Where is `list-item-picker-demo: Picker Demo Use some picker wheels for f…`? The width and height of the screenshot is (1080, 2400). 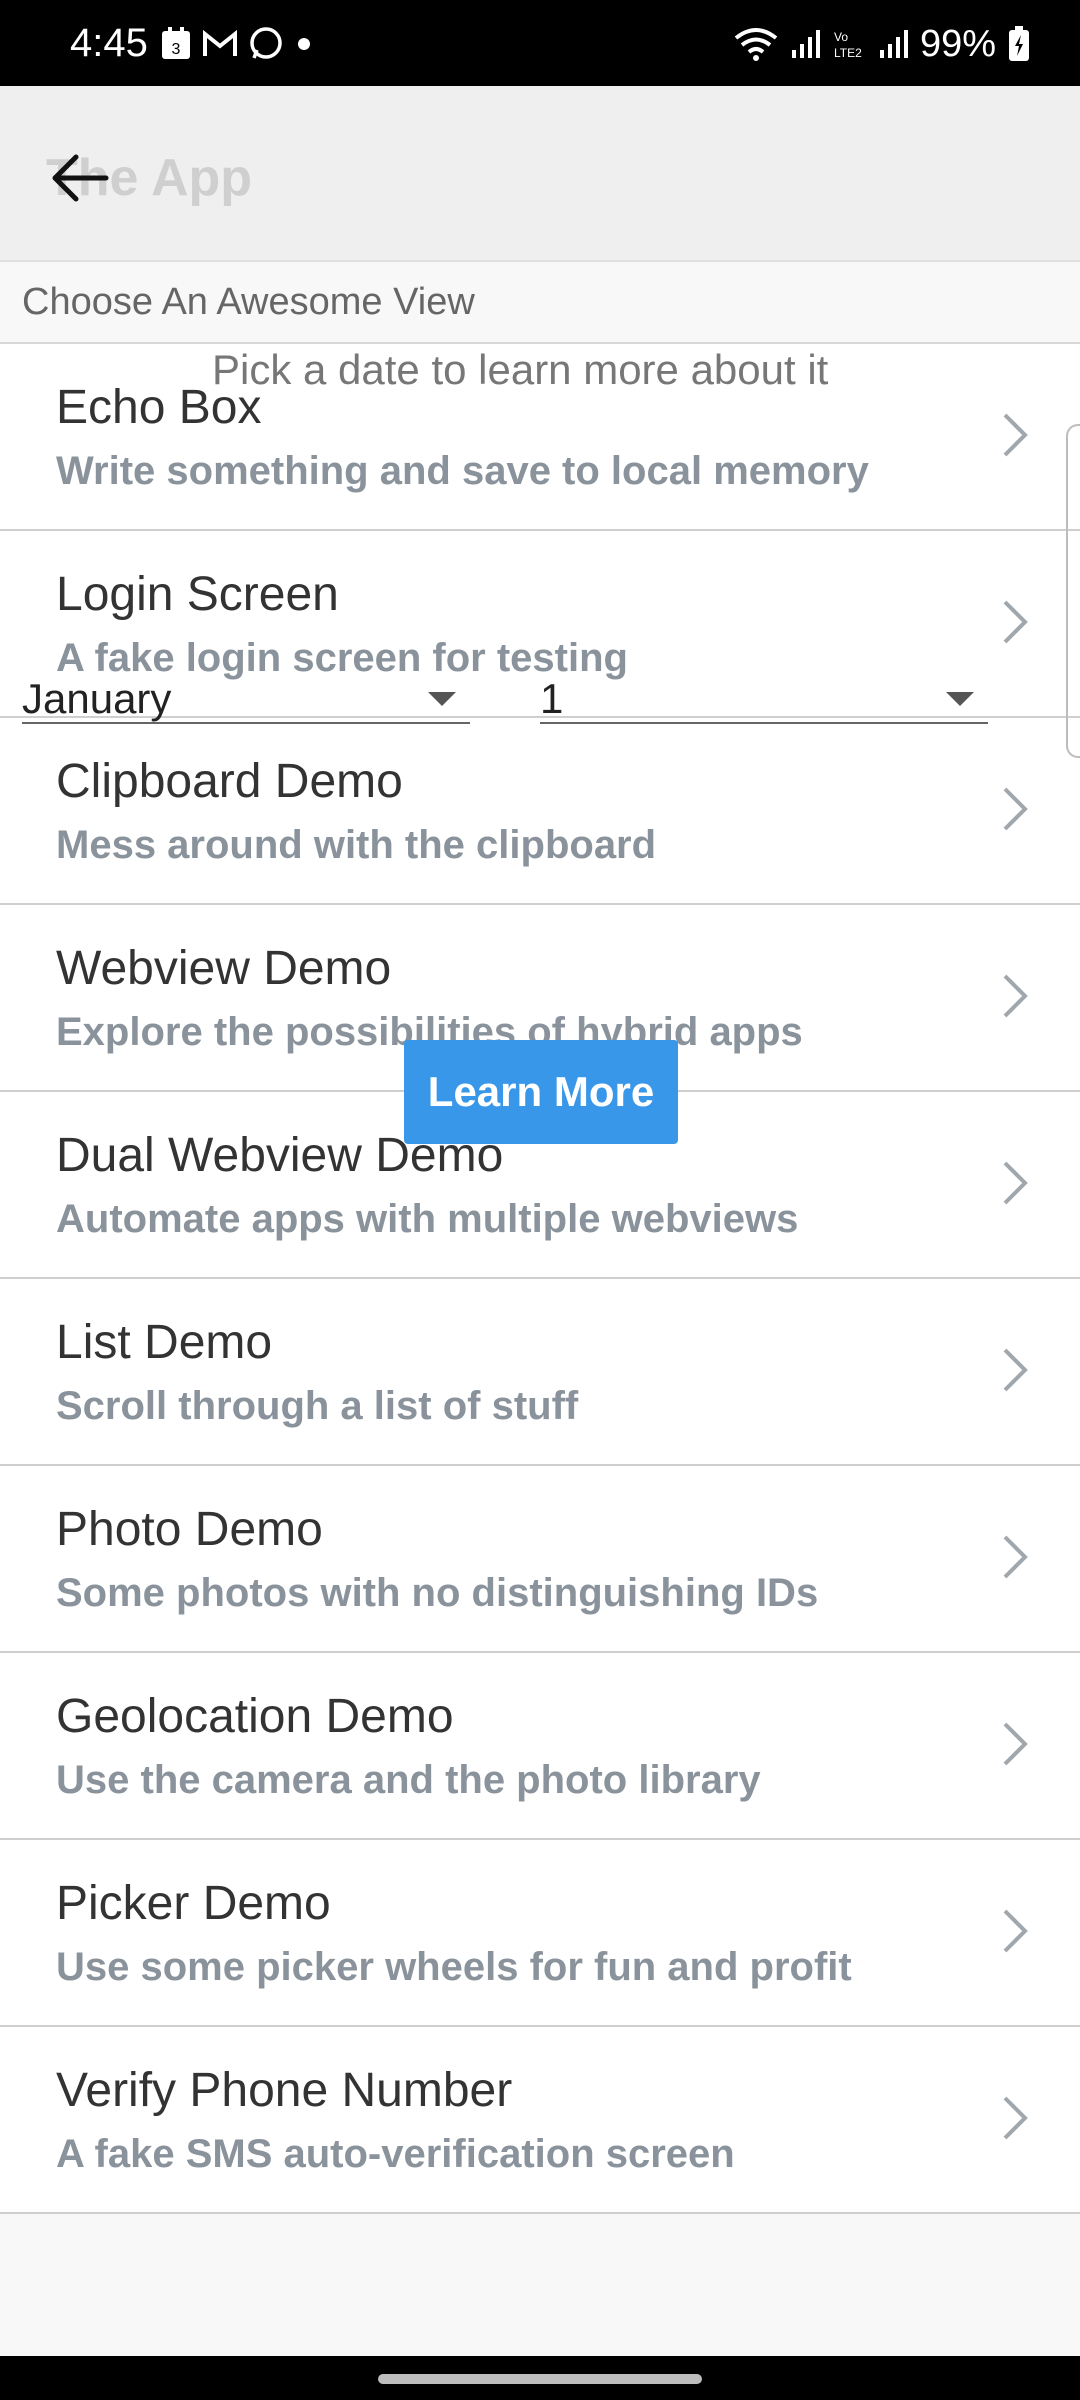 list-item-picker-demo: Picker Demo Use some picker wheels for f… is located at coordinates (540, 1933).